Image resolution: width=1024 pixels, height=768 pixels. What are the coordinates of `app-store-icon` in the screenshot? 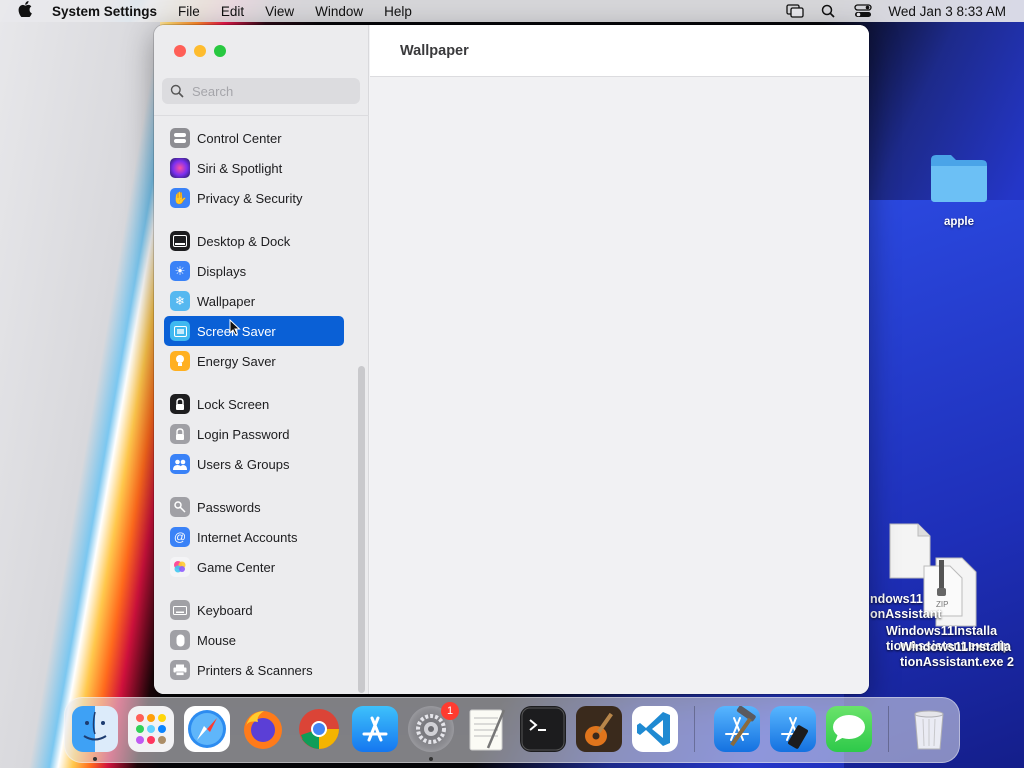 It's located at (375, 729).